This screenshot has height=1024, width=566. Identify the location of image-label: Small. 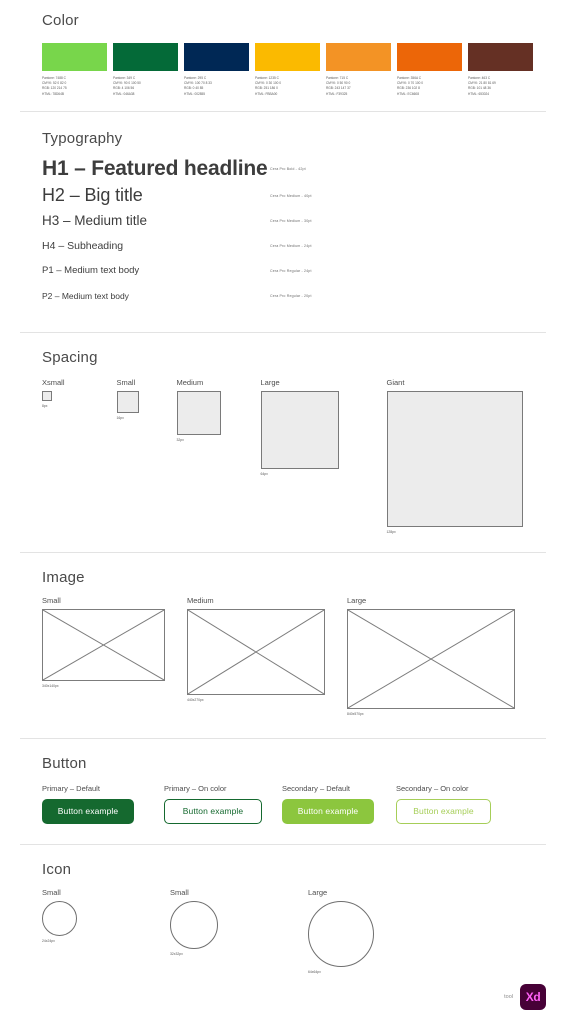
(51, 600).